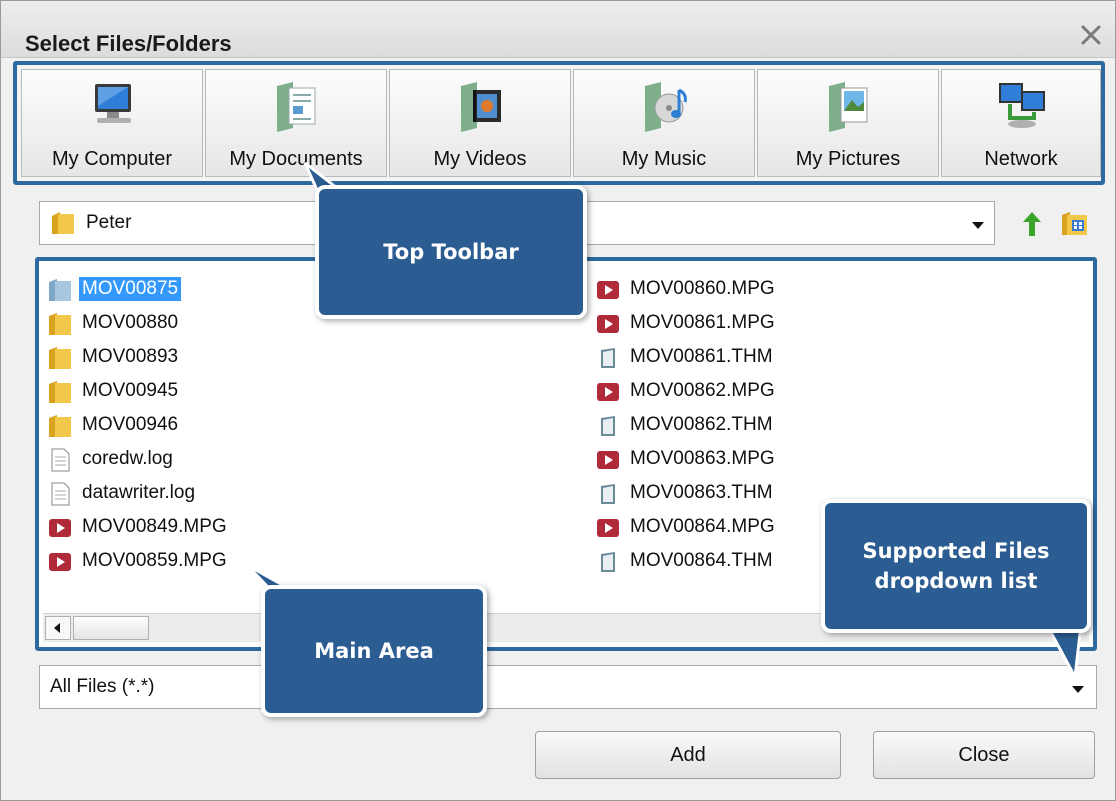  I want to click on folder-up-icon, so click(1032, 224).